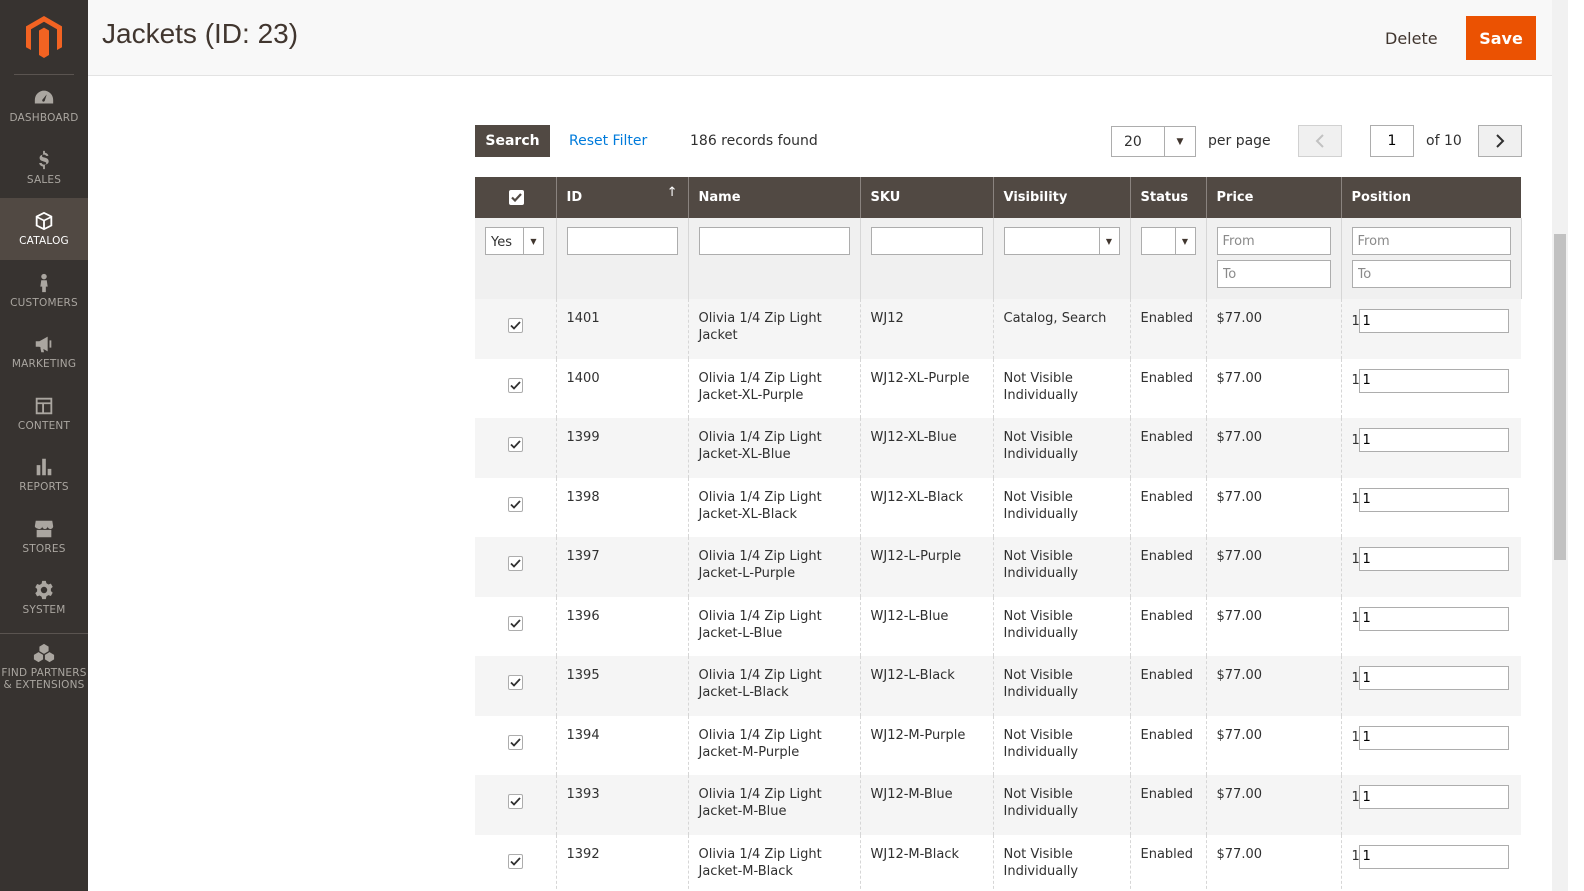  I want to click on cell-sku: WJ12-L-Black, so click(927, 686).